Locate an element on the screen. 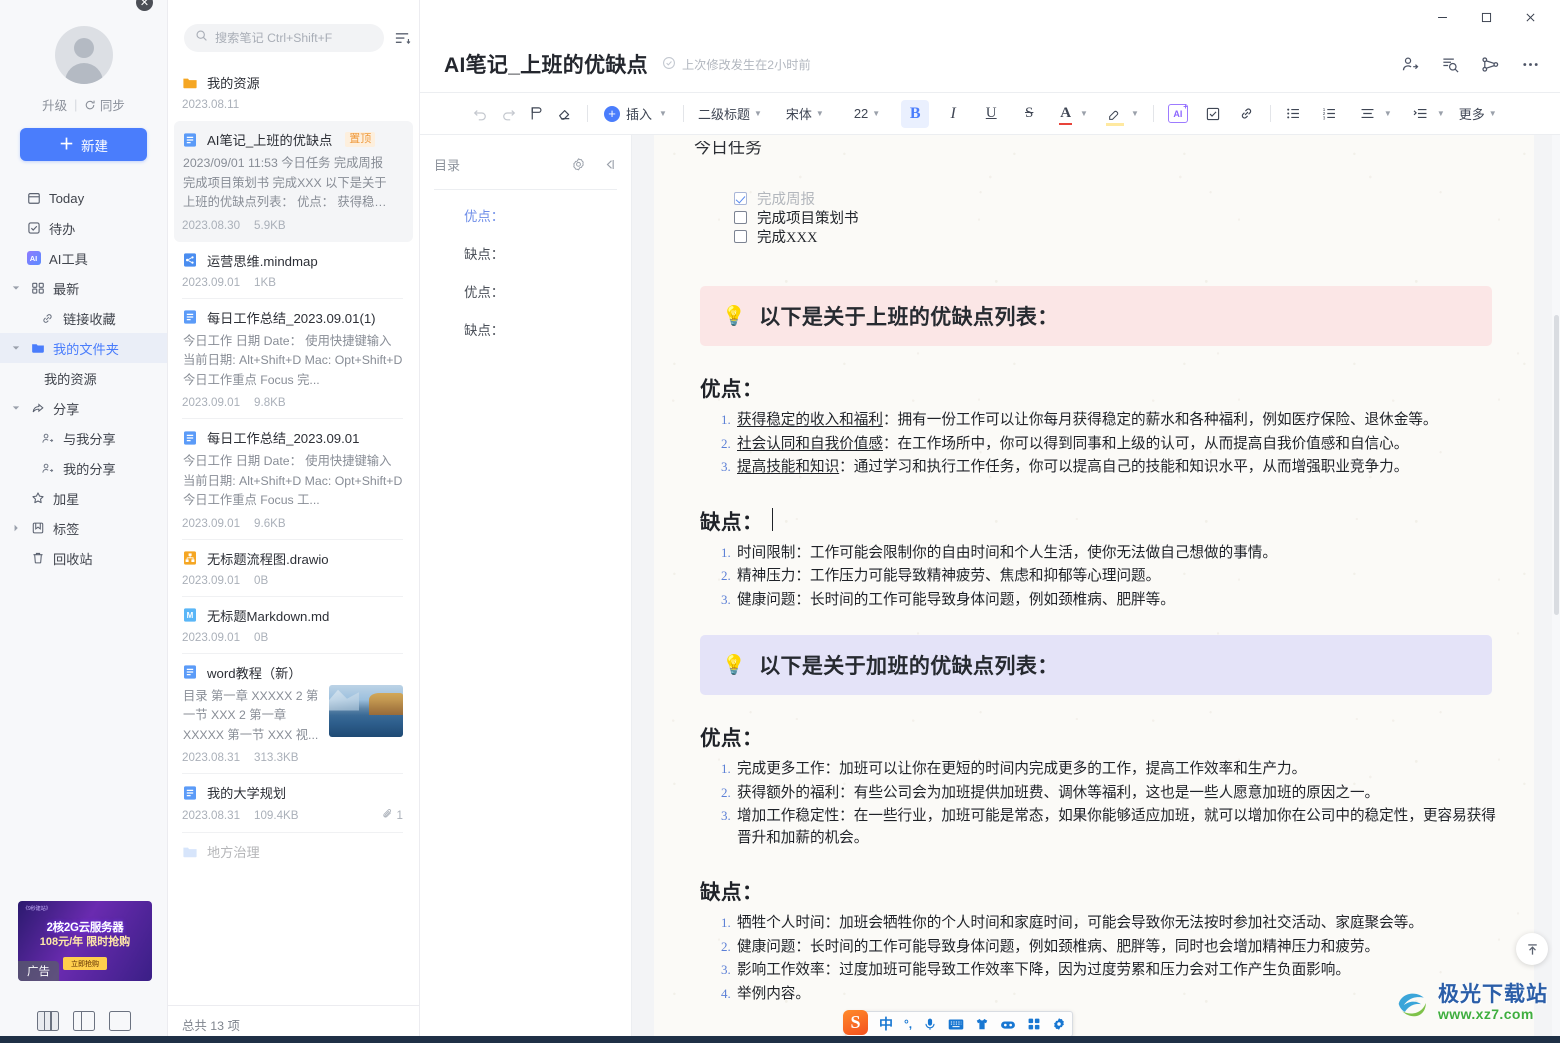  sidebar-item-my-resources: 我的资源 is located at coordinates (83, 378).